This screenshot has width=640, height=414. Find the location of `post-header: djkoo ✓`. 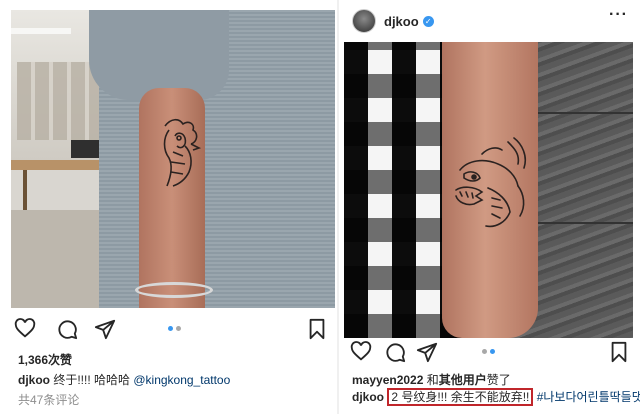

post-header: djkoo ✓ is located at coordinates (393, 21).